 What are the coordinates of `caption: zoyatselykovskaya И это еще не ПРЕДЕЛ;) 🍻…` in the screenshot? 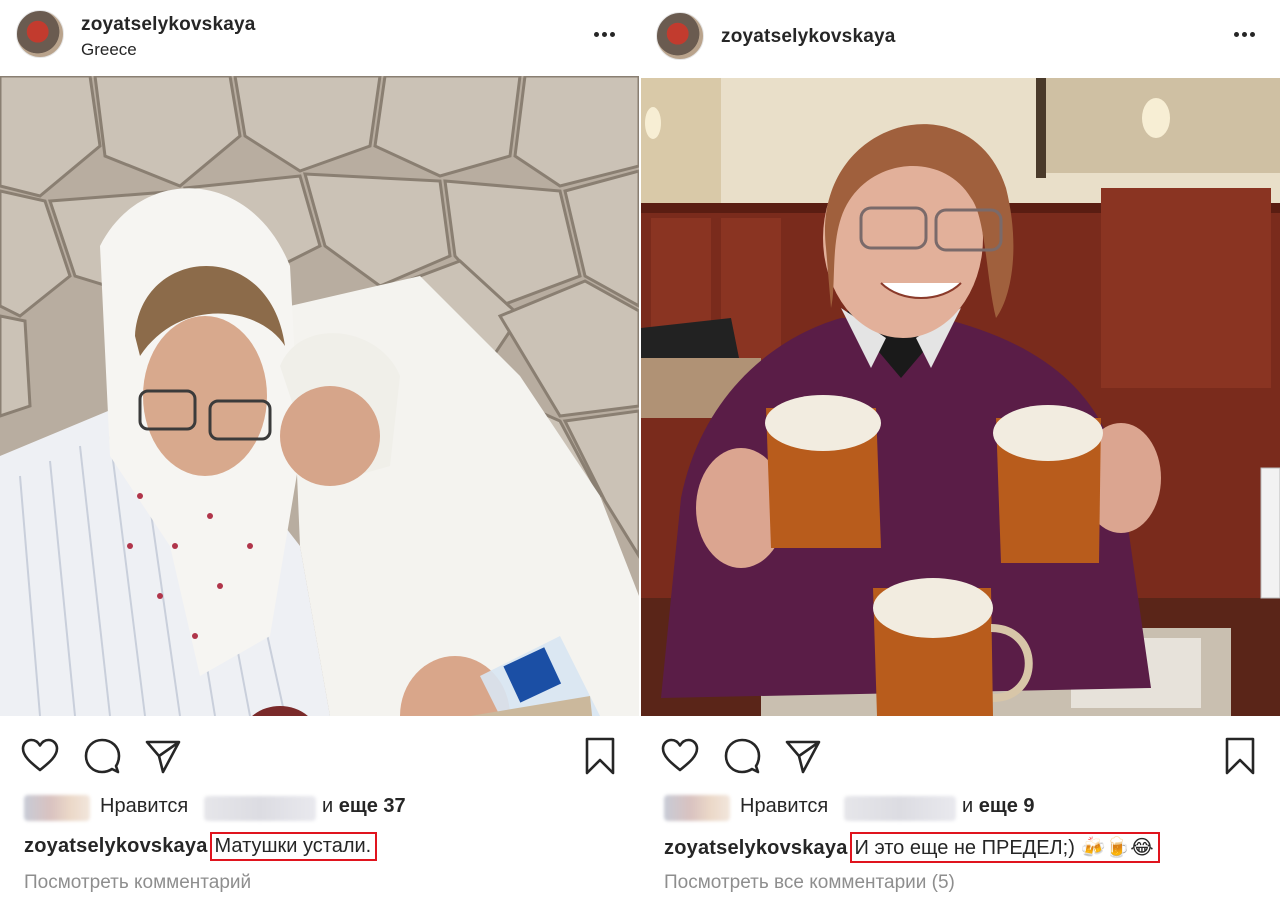 It's located at (912, 847).